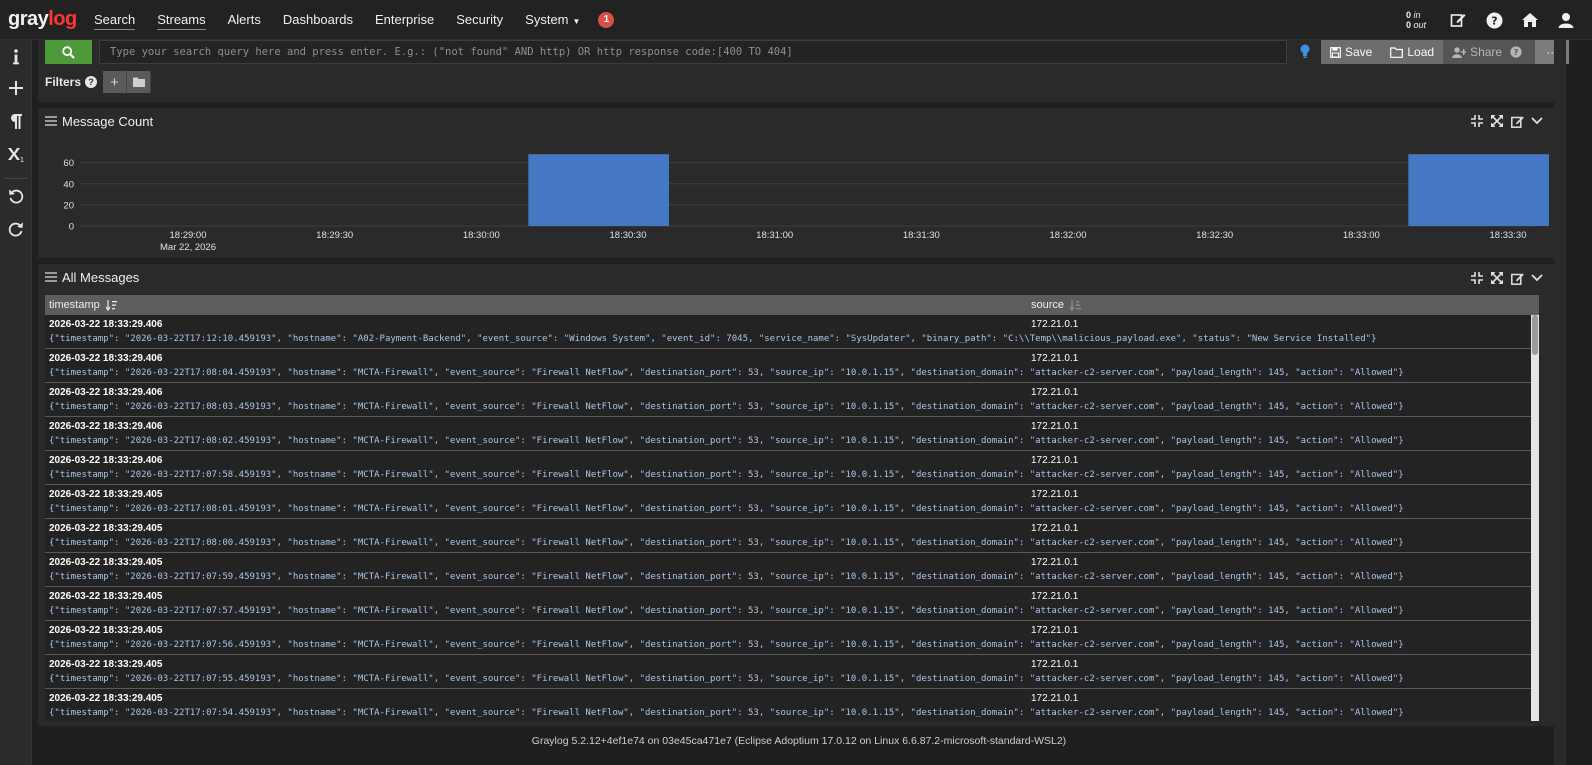 This screenshot has width=1592, height=765. Describe the element at coordinates (1486, 52) in the screenshot. I see `share-label: Share` at that location.